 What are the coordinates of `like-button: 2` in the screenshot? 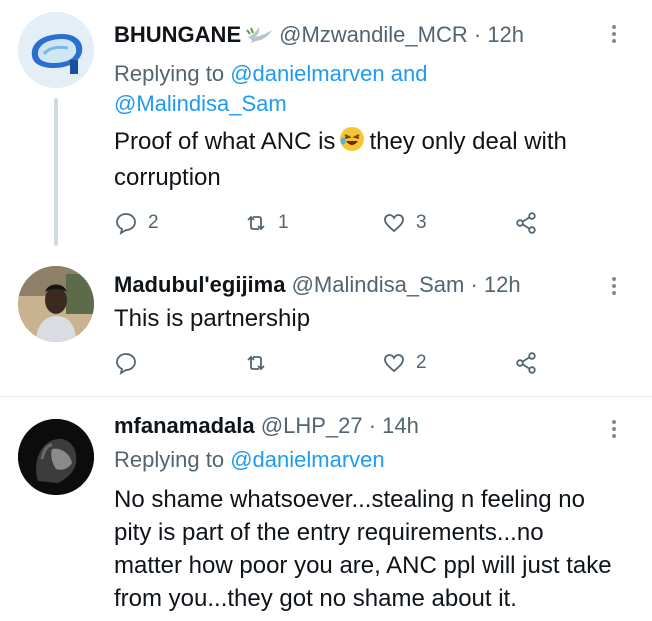 It's located at (404, 363).